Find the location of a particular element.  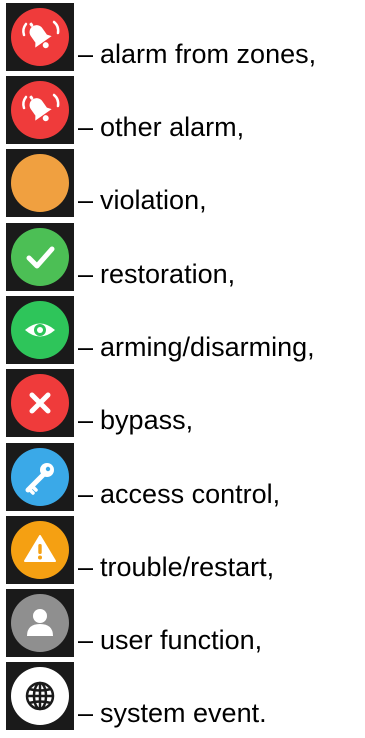

legend-row-violation: – violation, is located at coordinates (185, 183).